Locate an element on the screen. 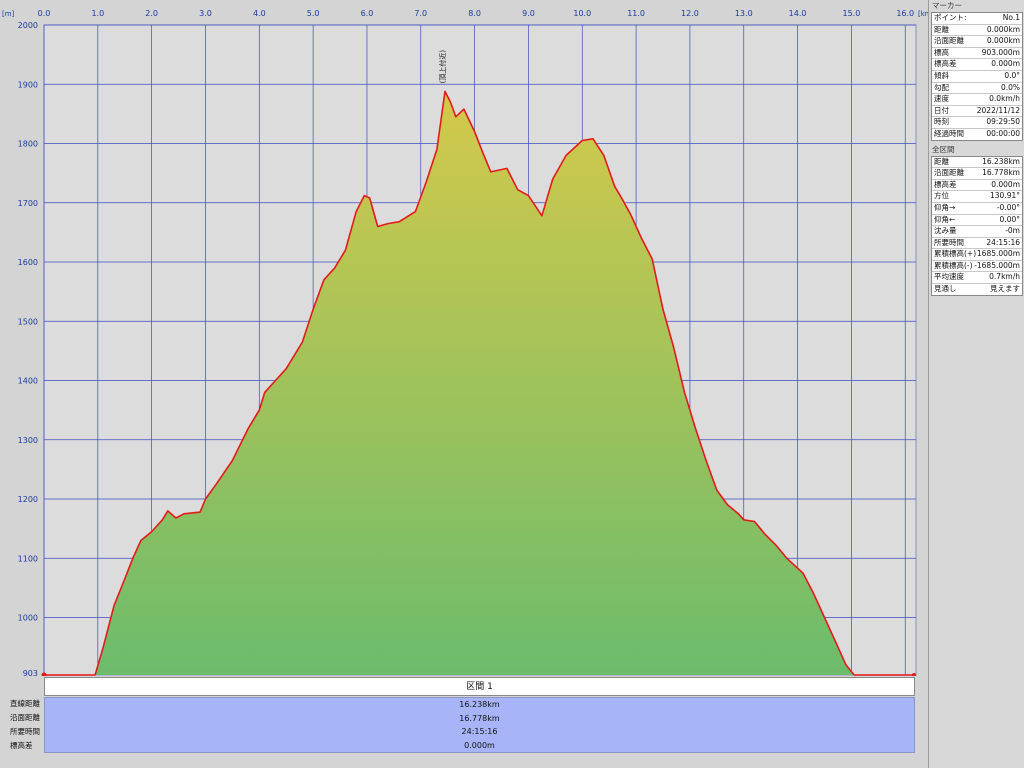  section-row: 仰角→ -0.00° is located at coordinates (977, 209).